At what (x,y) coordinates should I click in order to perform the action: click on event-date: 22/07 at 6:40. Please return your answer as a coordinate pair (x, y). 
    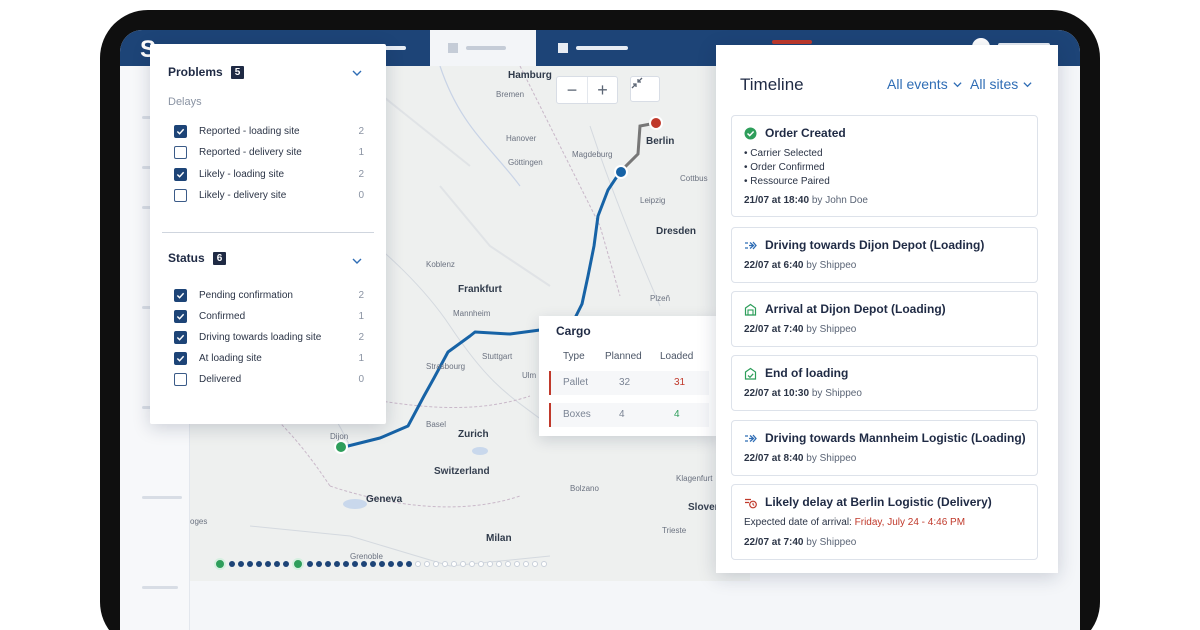
    Looking at the image, I should click on (774, 265).